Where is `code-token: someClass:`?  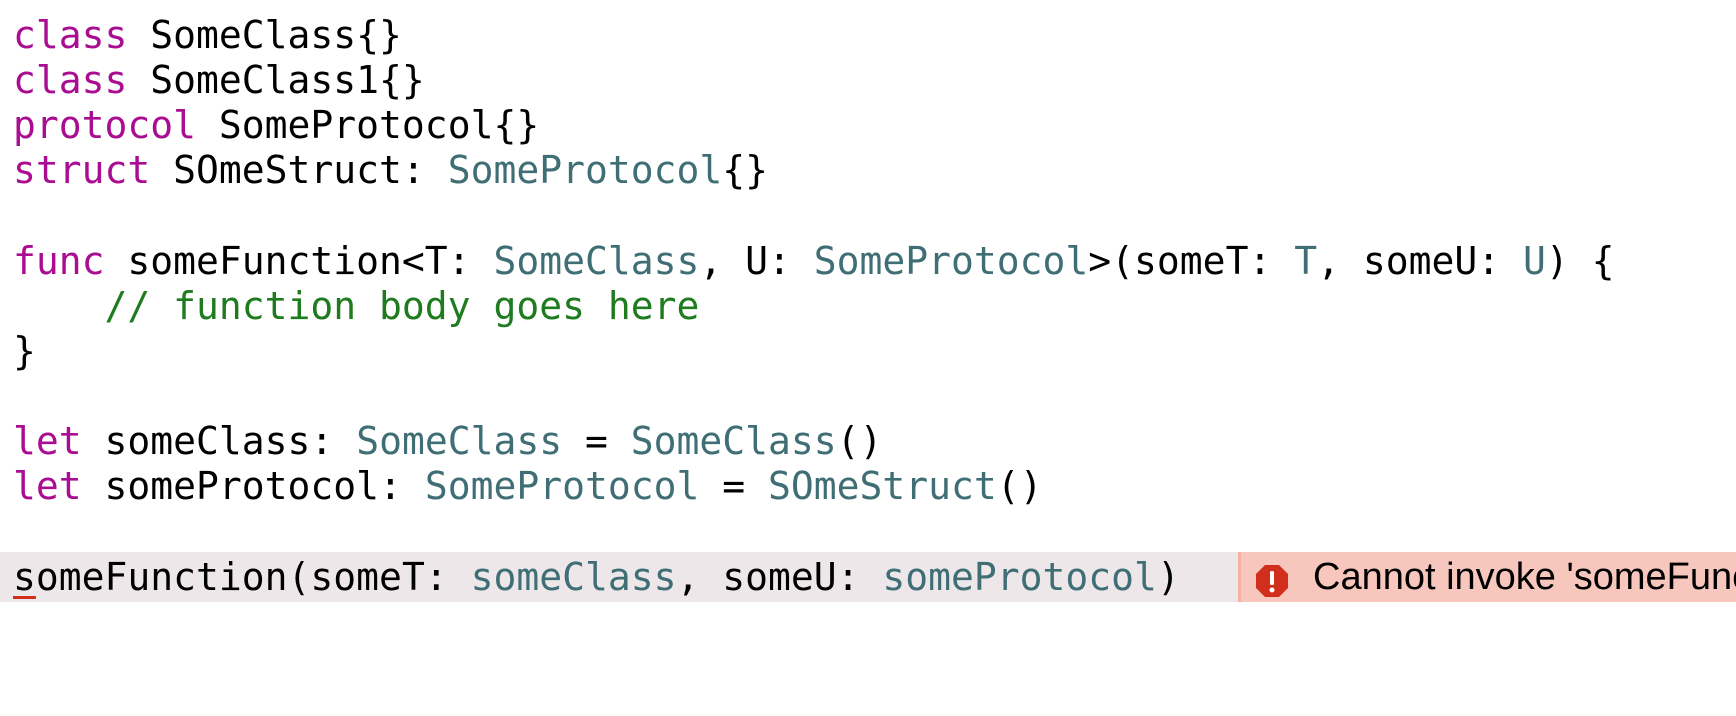 code-token: someClass: is located at coordinates (219, 441).